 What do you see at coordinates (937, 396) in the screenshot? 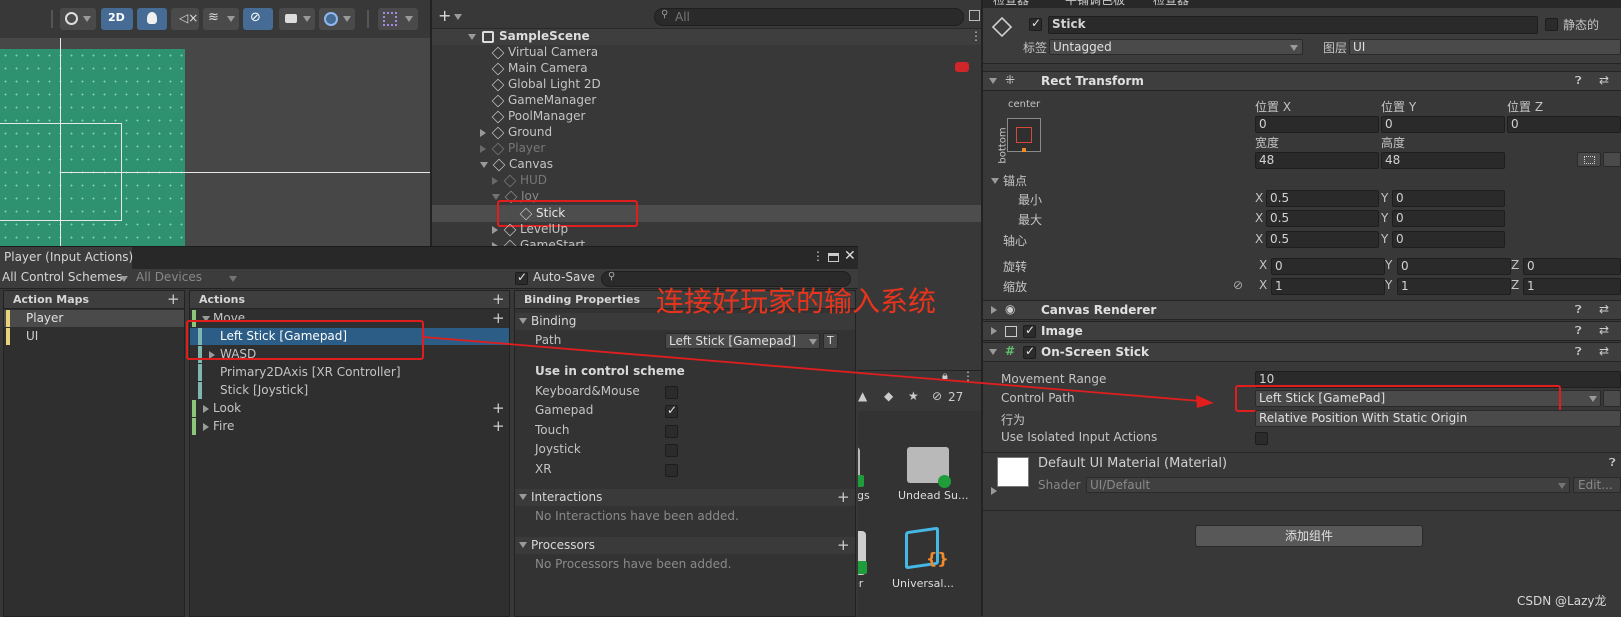
I see `hidden-count-icon: ⊘` at bounding box center [937, 396].